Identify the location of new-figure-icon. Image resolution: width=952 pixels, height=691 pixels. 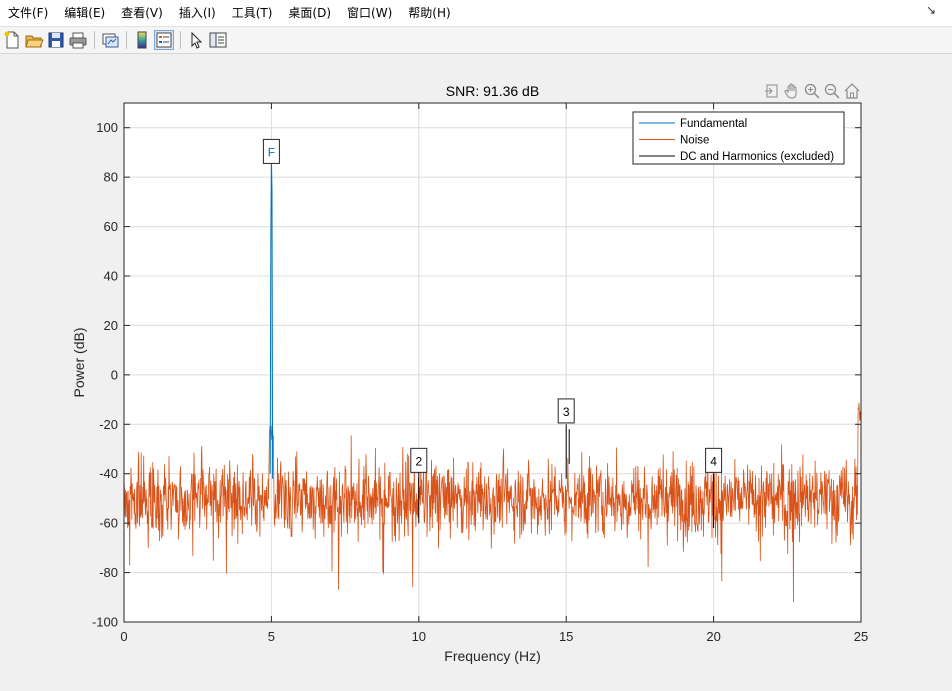
(12, 40).